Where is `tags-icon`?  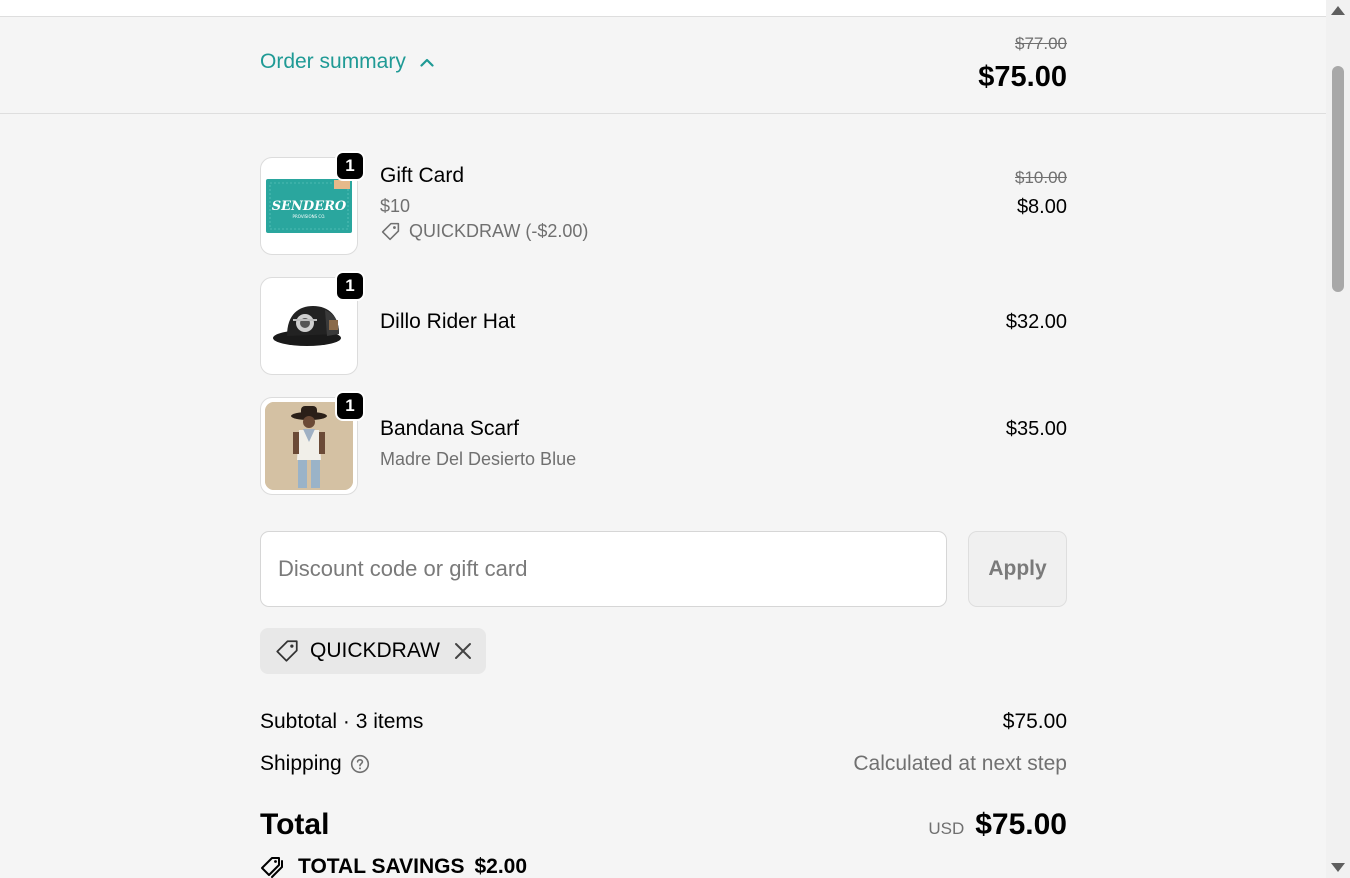
tags-icon is located at coordinates (272, 867).